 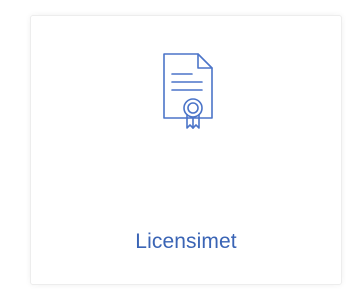 What do you see at coordinates (188, 91) in the screenshot?
I see `certificate-icon` at bounding box center [188, 91].